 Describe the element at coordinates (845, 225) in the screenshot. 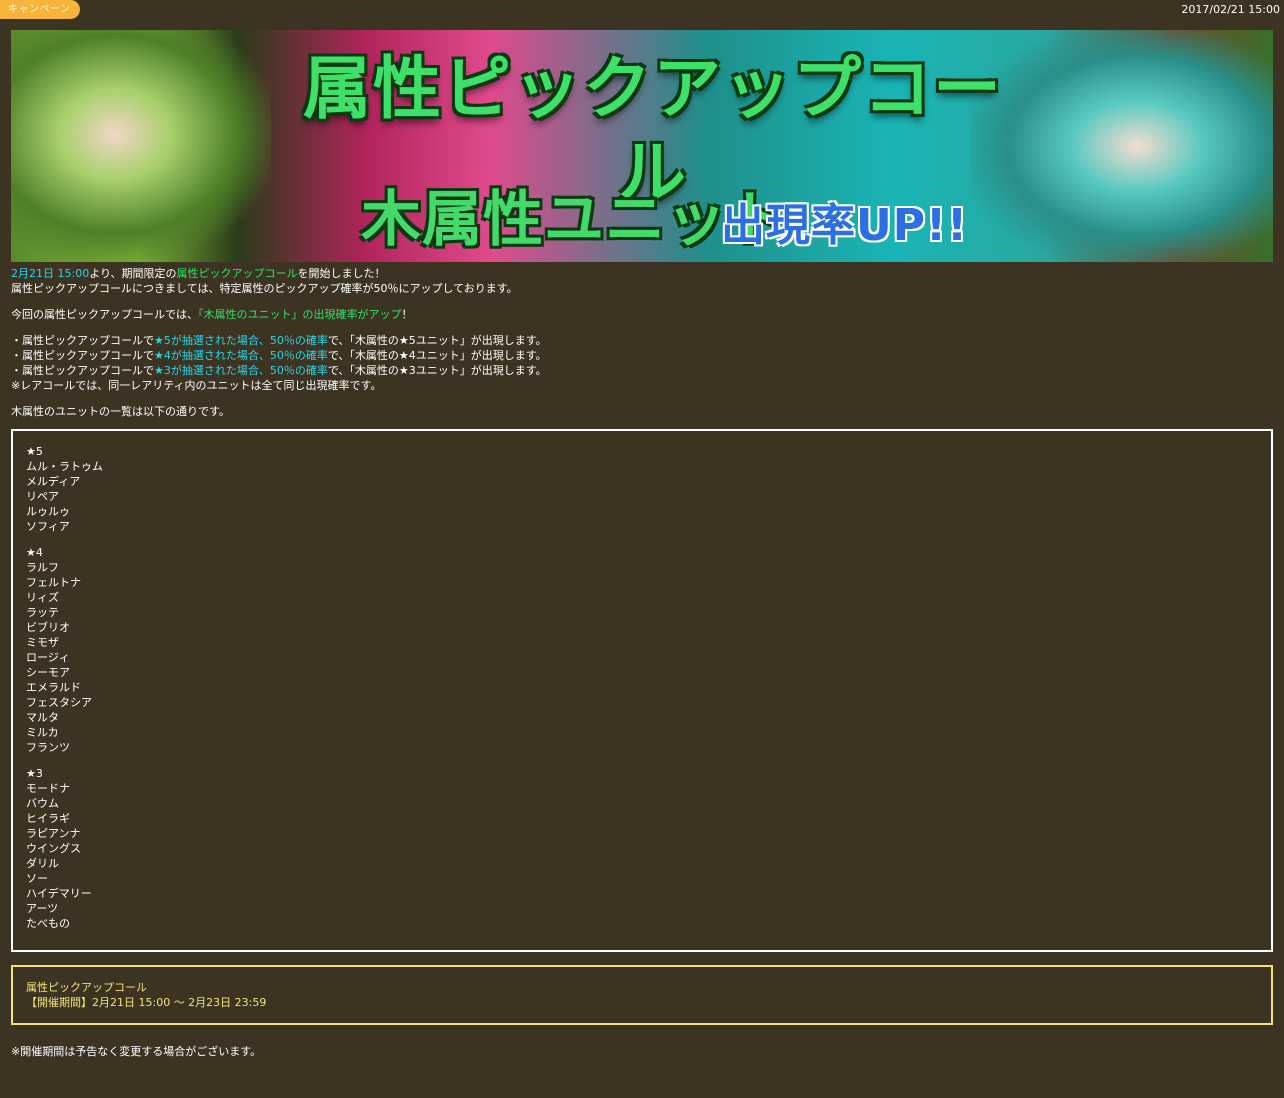

I see `banner-subtitle-accent: 出現率UP!!` at that location.